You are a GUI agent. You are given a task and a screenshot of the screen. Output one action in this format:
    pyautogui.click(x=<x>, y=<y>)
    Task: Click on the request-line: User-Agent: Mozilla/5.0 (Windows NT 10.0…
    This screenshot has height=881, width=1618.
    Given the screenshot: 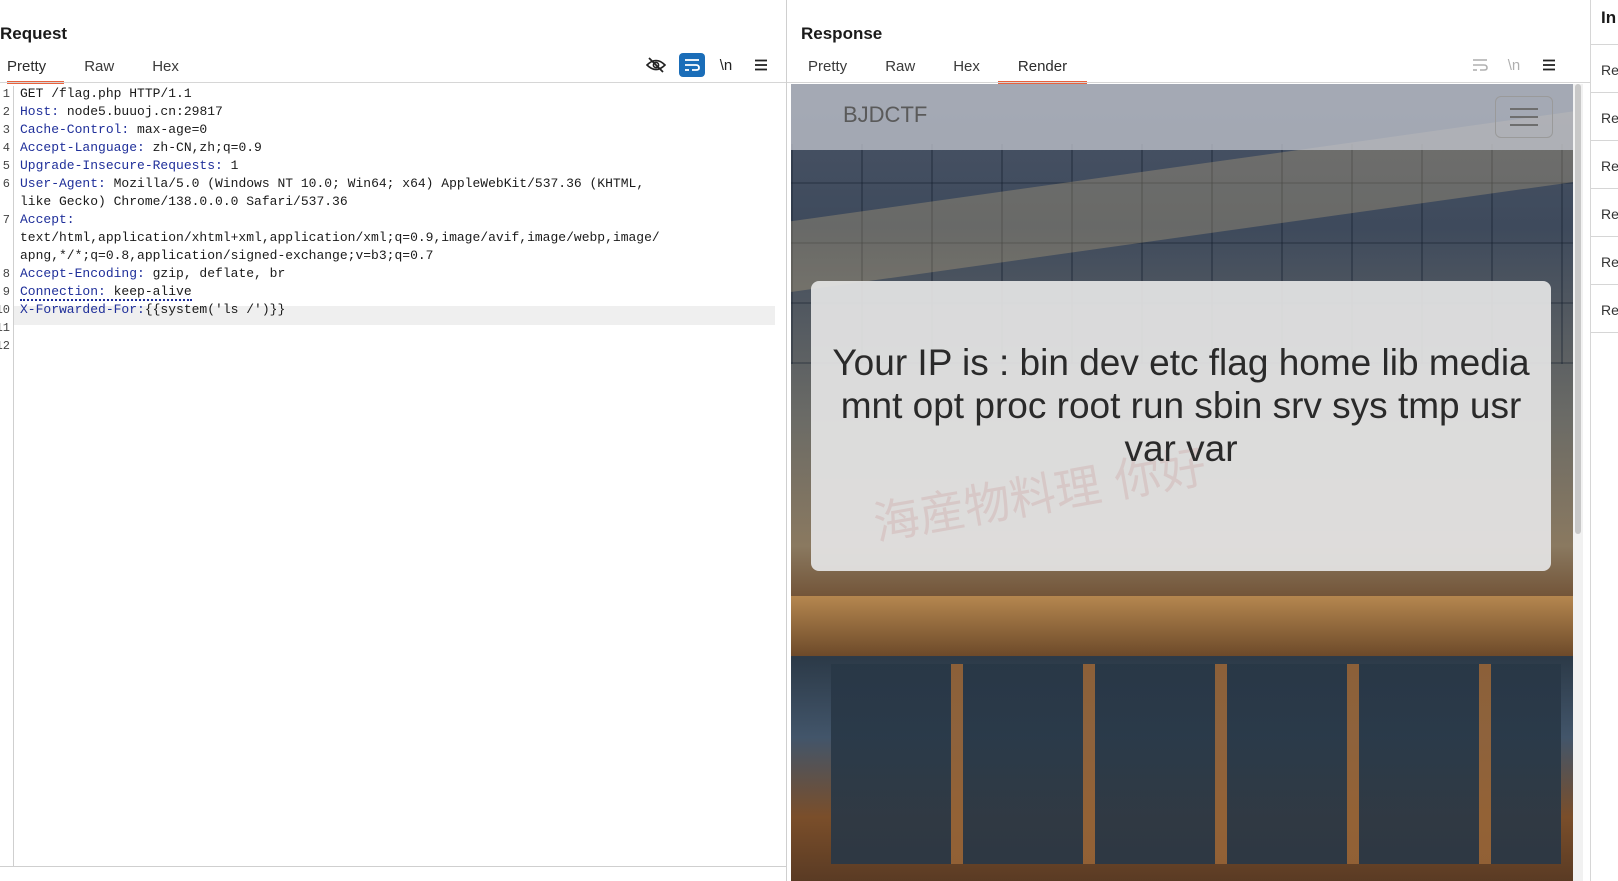 What is the action you would take?
    pyautogui.click(x=332, y=183)
    